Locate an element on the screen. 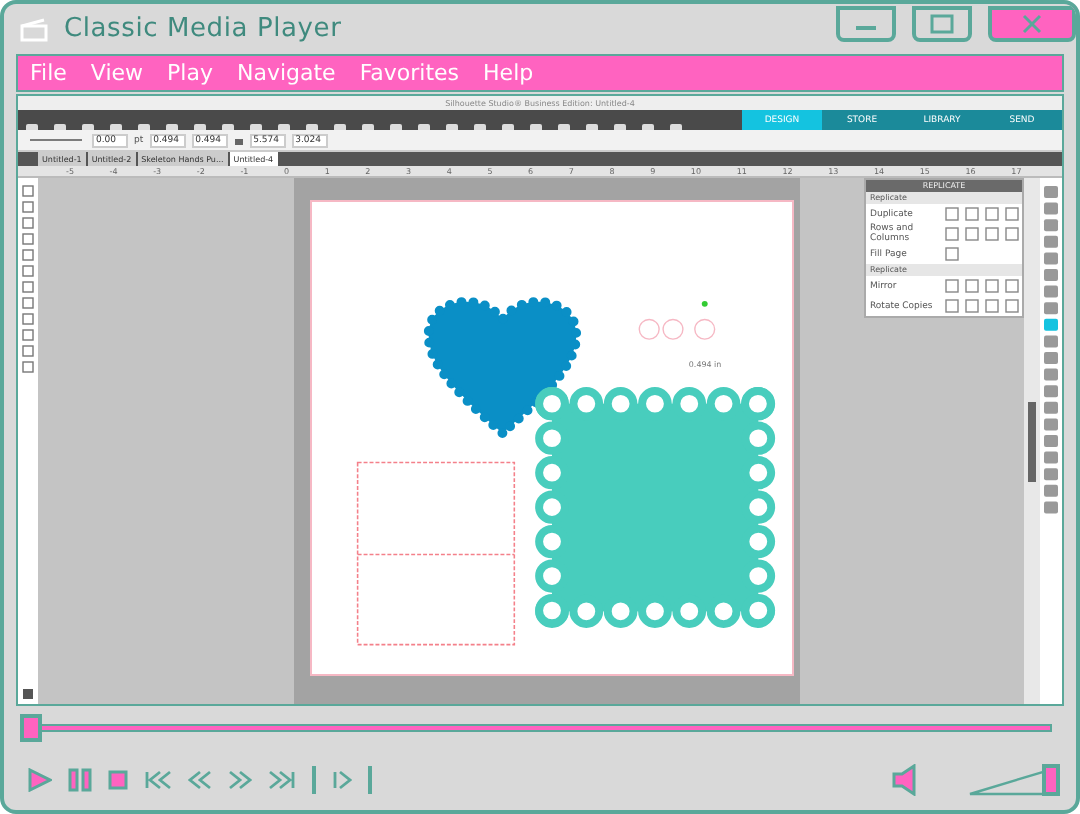 The width and height of the screenshot is (1080, 814). layer-icon is located at coordinates (28, 694).